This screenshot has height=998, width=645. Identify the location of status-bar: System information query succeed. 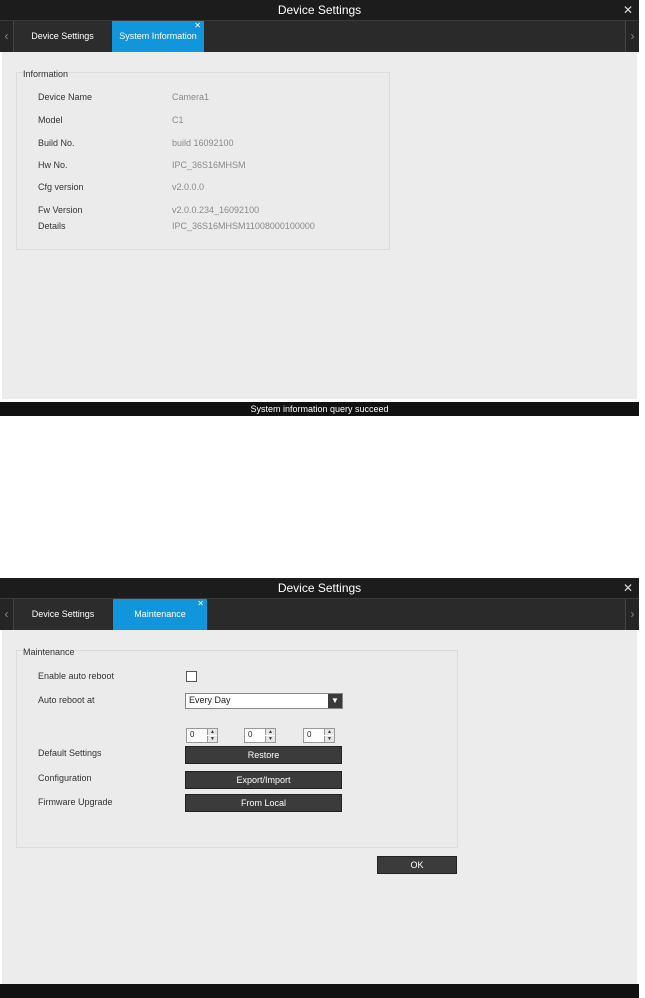
(319, 409).